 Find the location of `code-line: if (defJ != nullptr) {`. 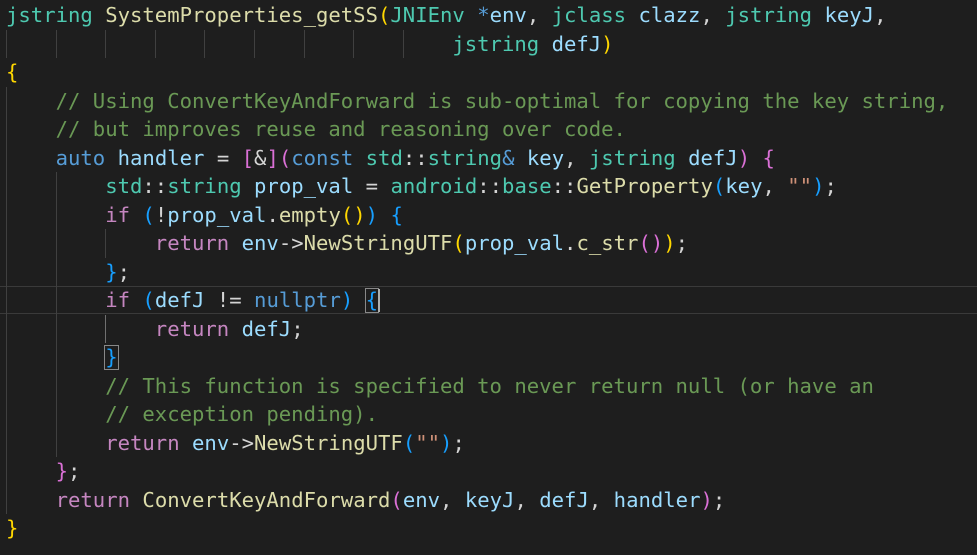

code-line: if (defJ != nullptr) { is located at coordinates (192, 300).